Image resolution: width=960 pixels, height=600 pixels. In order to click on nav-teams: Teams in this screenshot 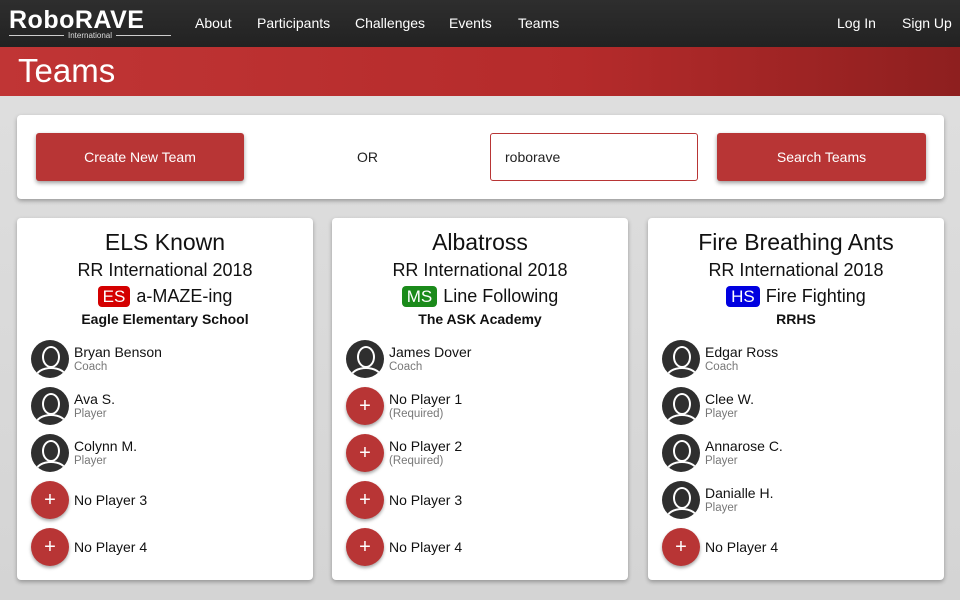, I will do `click(538, 23)`.